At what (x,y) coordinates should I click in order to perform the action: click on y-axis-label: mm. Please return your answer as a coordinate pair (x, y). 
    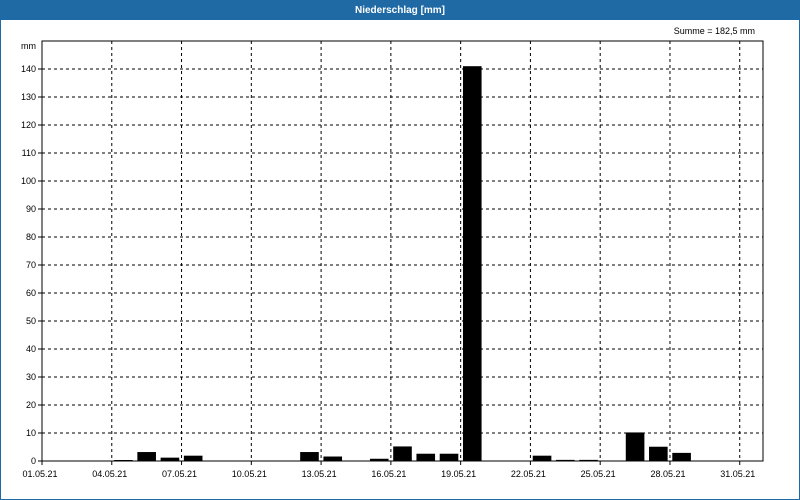
    Looking at the image, I should click on (28, 46).